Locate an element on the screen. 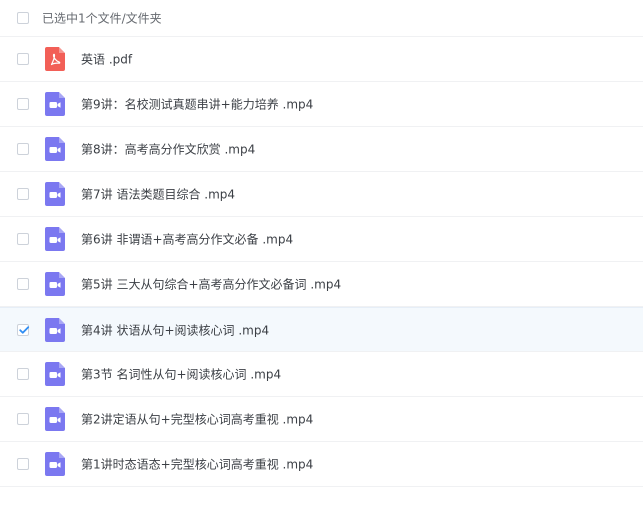 The image size is (643, 507). file-row: 第4讲 状语从句+阅读核心词 .mp4 is located at coordinates (321, 329).